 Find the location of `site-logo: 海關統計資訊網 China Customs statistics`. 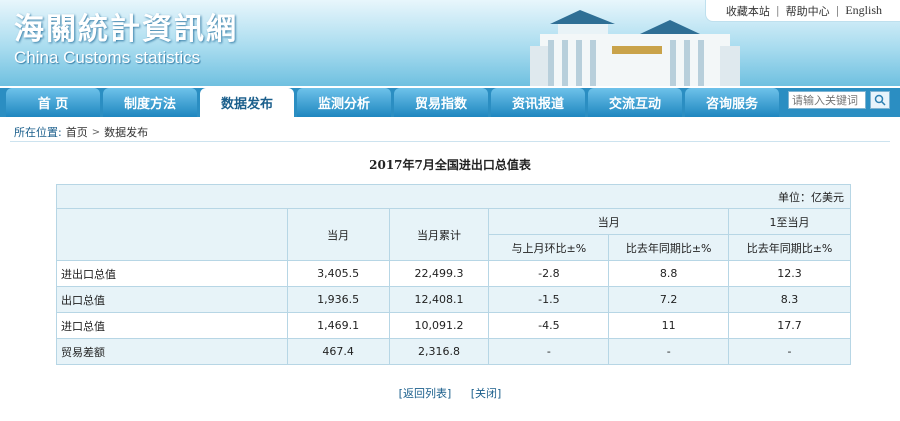

site-logo: 海關統計資訊網 China Customs statistics is located at coordinates (126, 40).